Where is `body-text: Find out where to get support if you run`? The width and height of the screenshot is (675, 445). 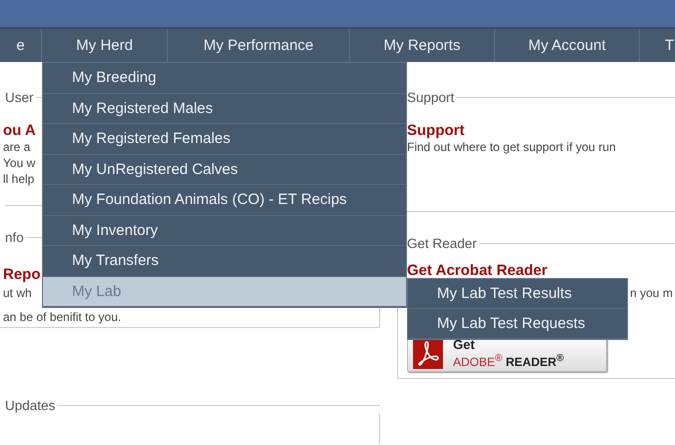 body-text: Find out where to get support if you run is located at coordinates (511, 147).